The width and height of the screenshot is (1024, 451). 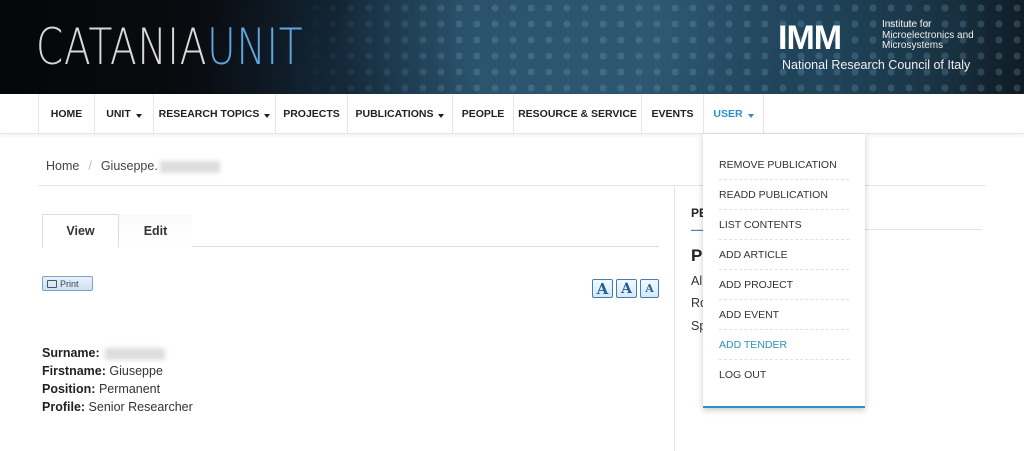 I want to click on breadcrumb-home: Home, so click(x=58, y=166).